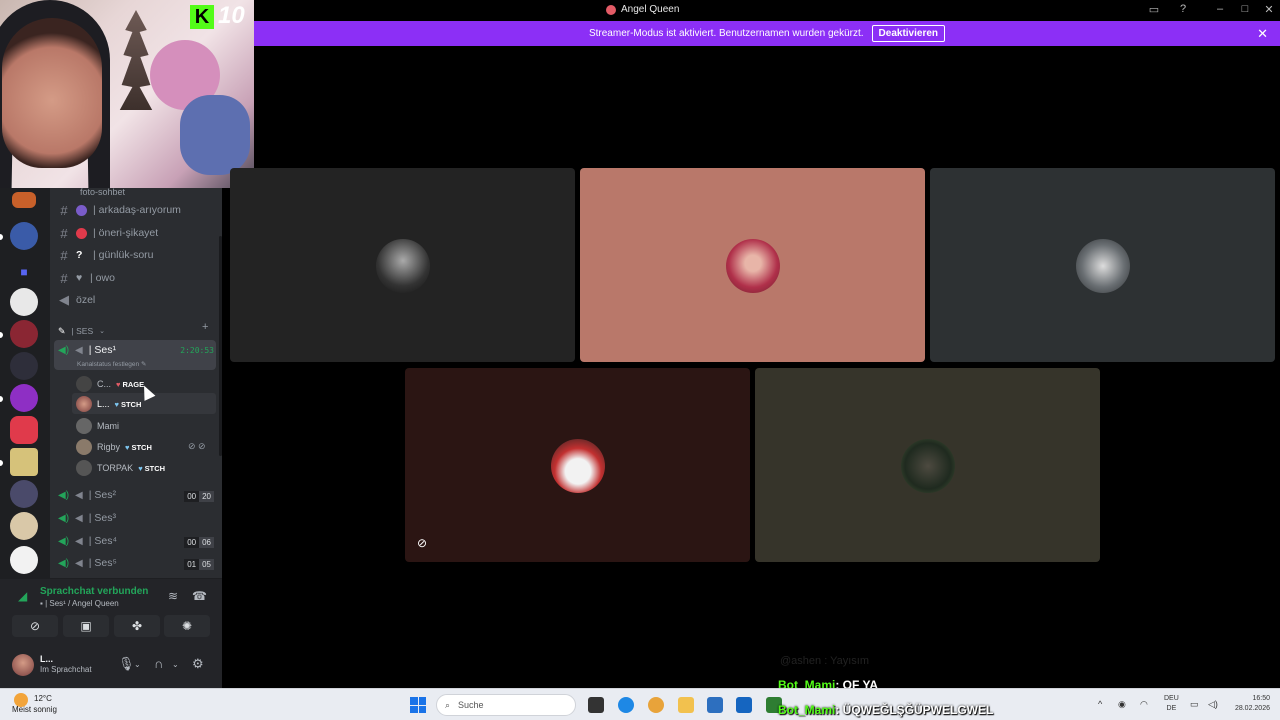  What do you see at coordinates (199, 496) in the screenshot?
I see `user-limit-badge: 00 20` at bounding box center [199, 496].